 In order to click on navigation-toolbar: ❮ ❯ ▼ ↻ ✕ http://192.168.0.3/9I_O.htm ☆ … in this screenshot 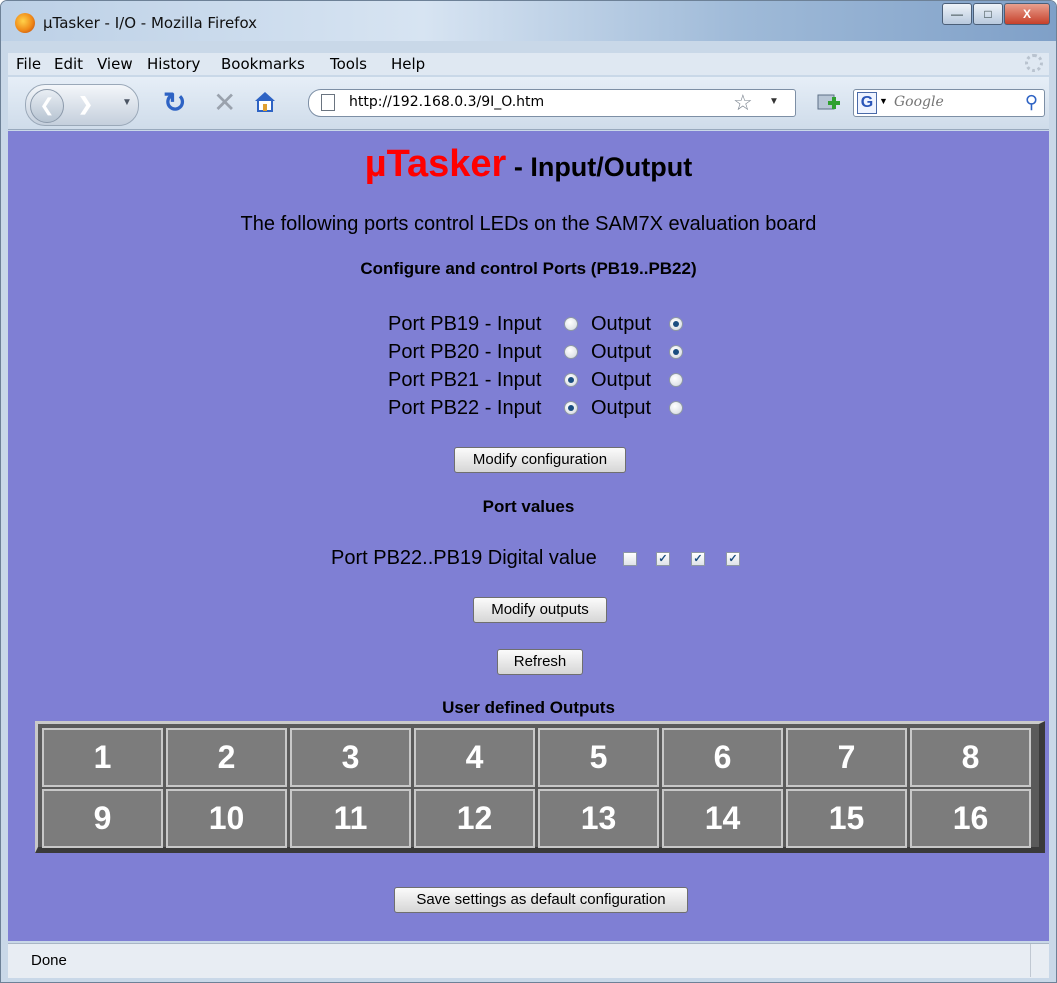, I will do `click(528, 103)`.